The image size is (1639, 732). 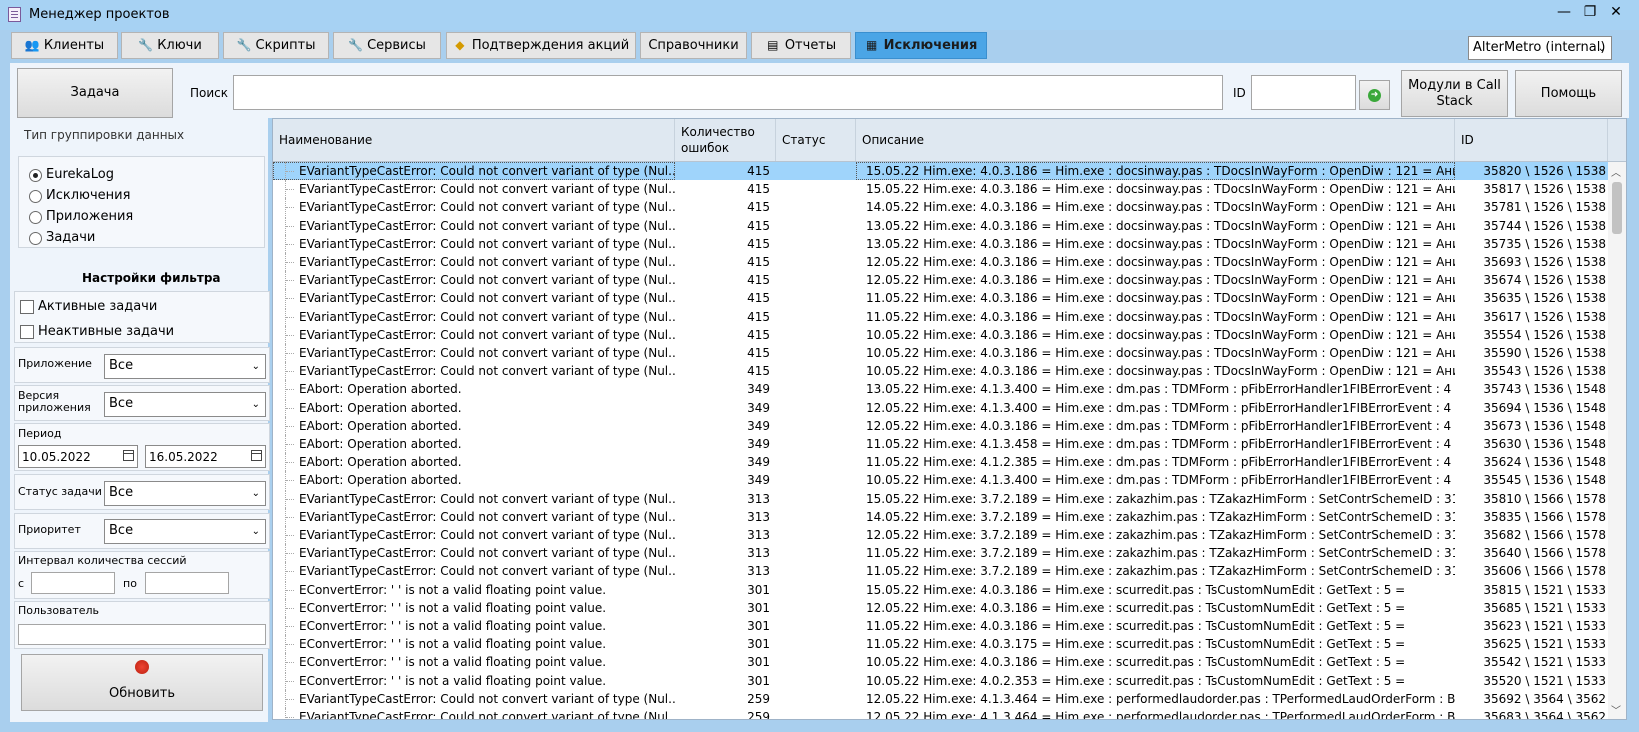 I want to click on table-icon: ▦, so click(x=871, y=45).